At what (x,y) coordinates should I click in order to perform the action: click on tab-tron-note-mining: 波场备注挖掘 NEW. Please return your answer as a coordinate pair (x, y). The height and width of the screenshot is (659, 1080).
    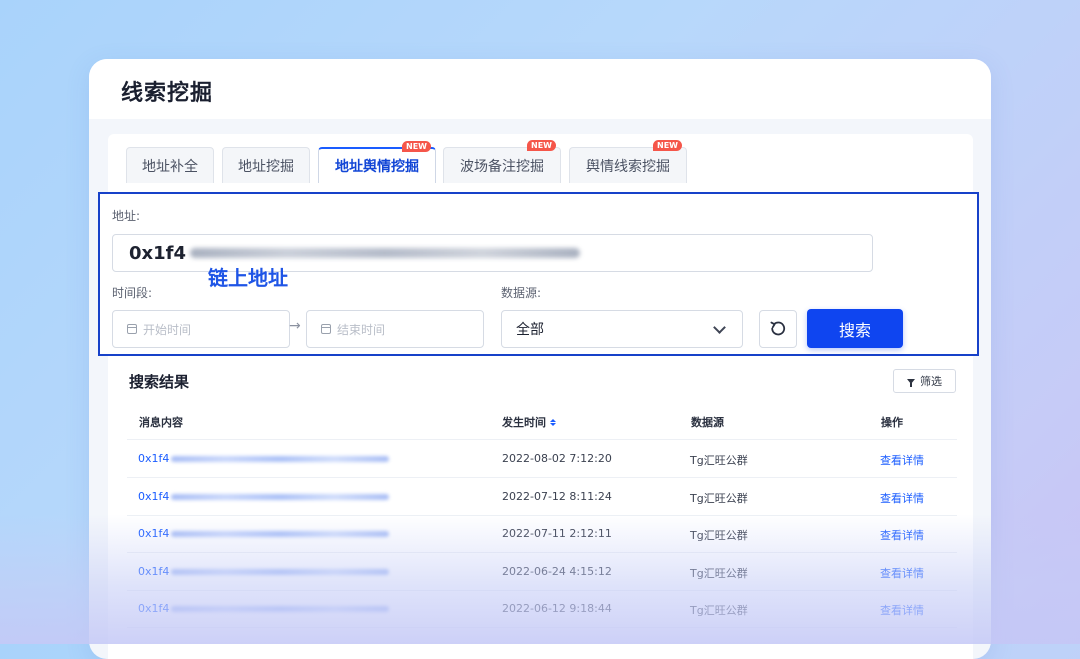
    Looking at the image, I should click on (502, 161).